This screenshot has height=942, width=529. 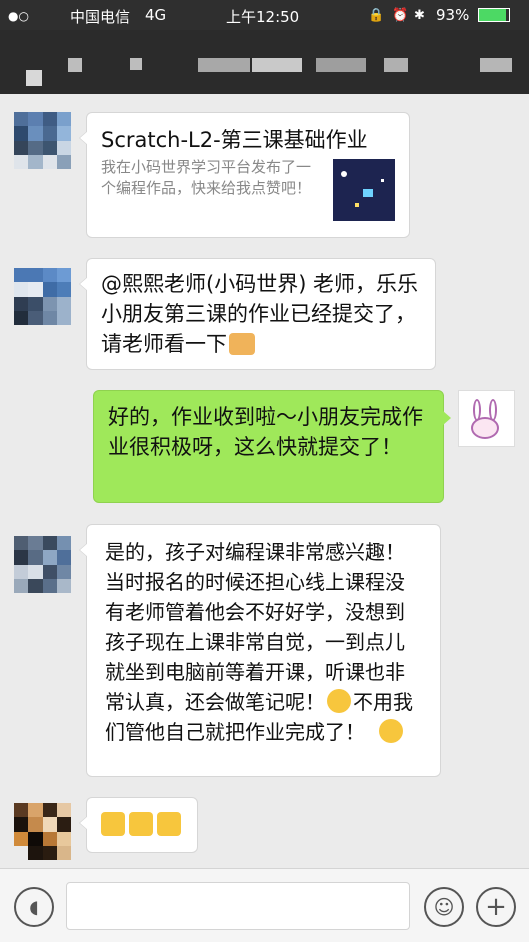 I want to click on card-title: Scratch-L2-第三课基础作业, so click(x=234, y=140).